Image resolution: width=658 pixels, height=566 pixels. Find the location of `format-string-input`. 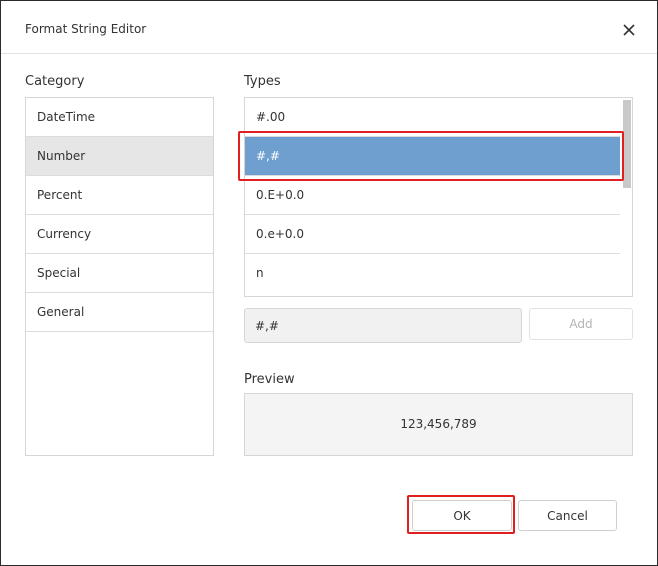

format-string-input is located at coordinates (383, 325).